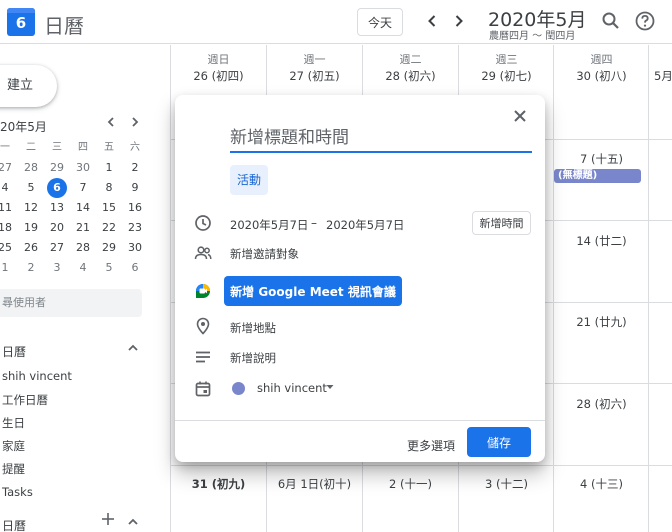  What do you see at coordinates (499, 442) in the screenshot?
I see `save-button: 儲存` at bounding box center [499, 442].